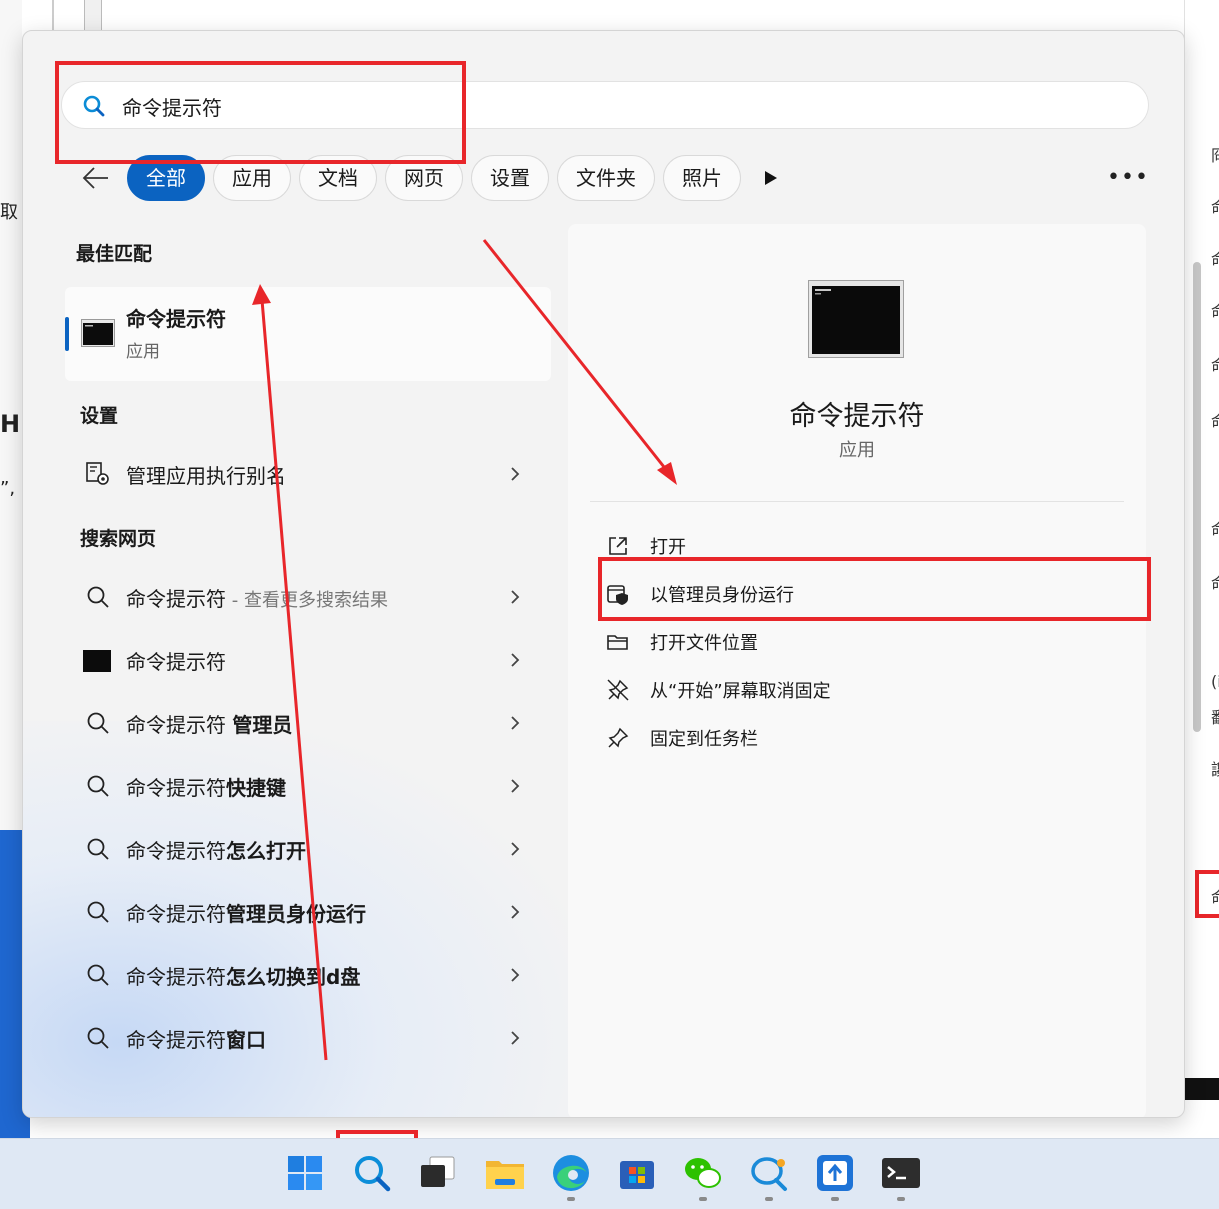 This screenshot has height=1209, width=1219. What do you see at coordinates (114, 254) in the screenshot?
I see `best-match-title: 最佳匹配` at bounding box center [114, 254].